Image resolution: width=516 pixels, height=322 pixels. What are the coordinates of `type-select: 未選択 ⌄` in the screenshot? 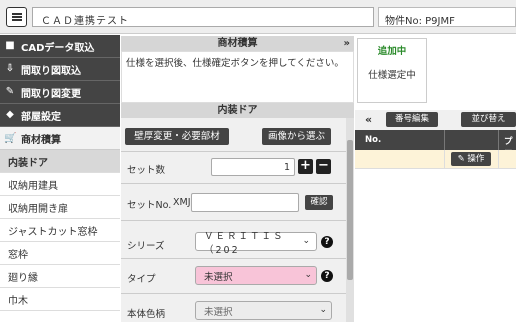 It's located at (256, 275).